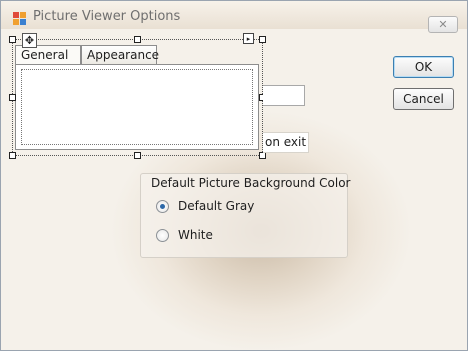  I want to click on exit-checkbox: on exit, so click(286, 142).